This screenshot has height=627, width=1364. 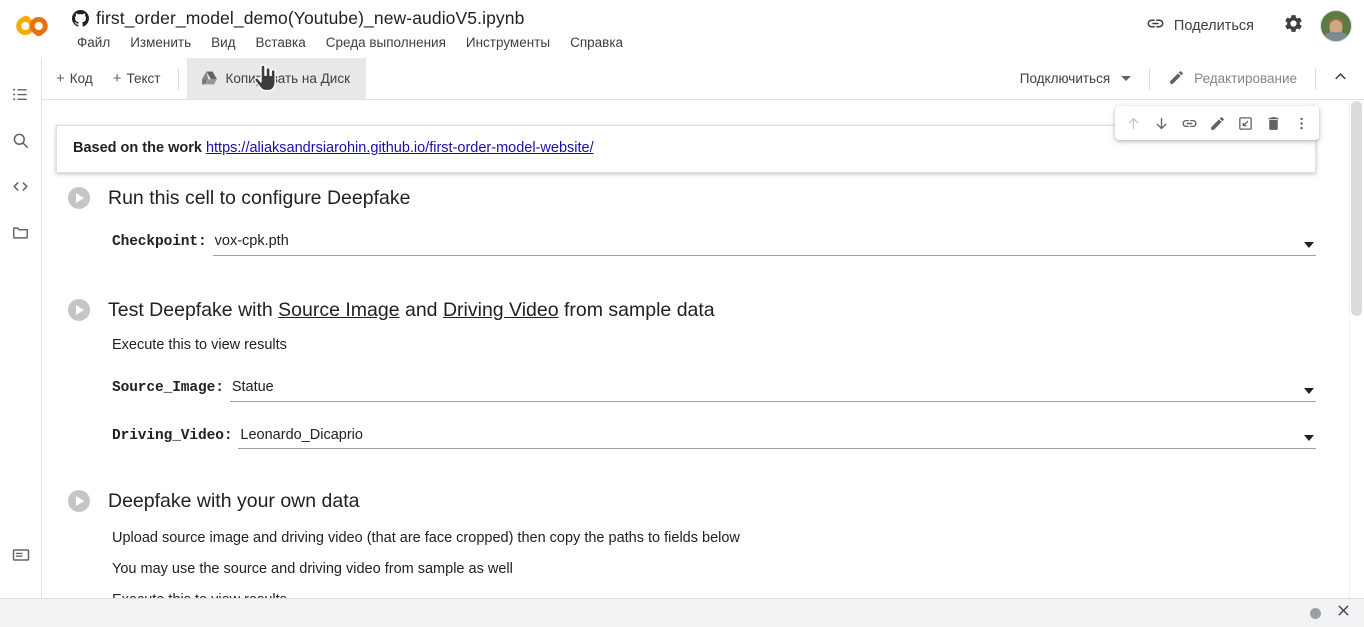 I want to click on driving-video-value: Leonardo_Dicaprio, so click(x=301, y=434).